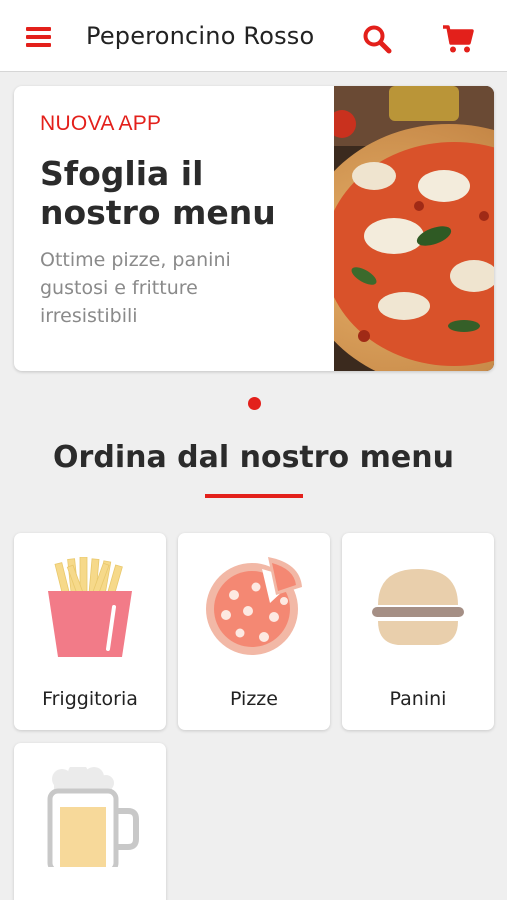 The image size is (507, 900). What do you see at coordinates (418, 607) in the screenshot?
I see `burger-icon` at bounding box center [418, 607].